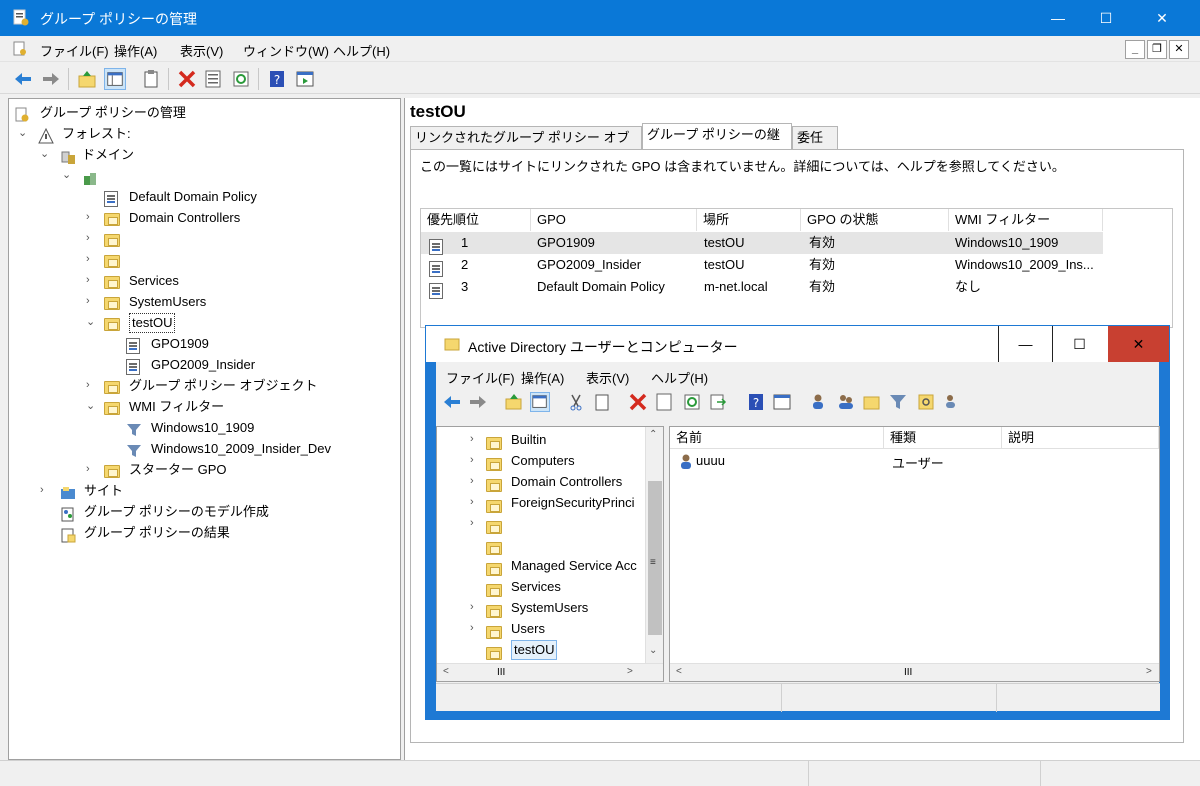 The width and height of the screenshot is (1200, 786). I want to click on aduc-delete-icon, so click(638, 402).